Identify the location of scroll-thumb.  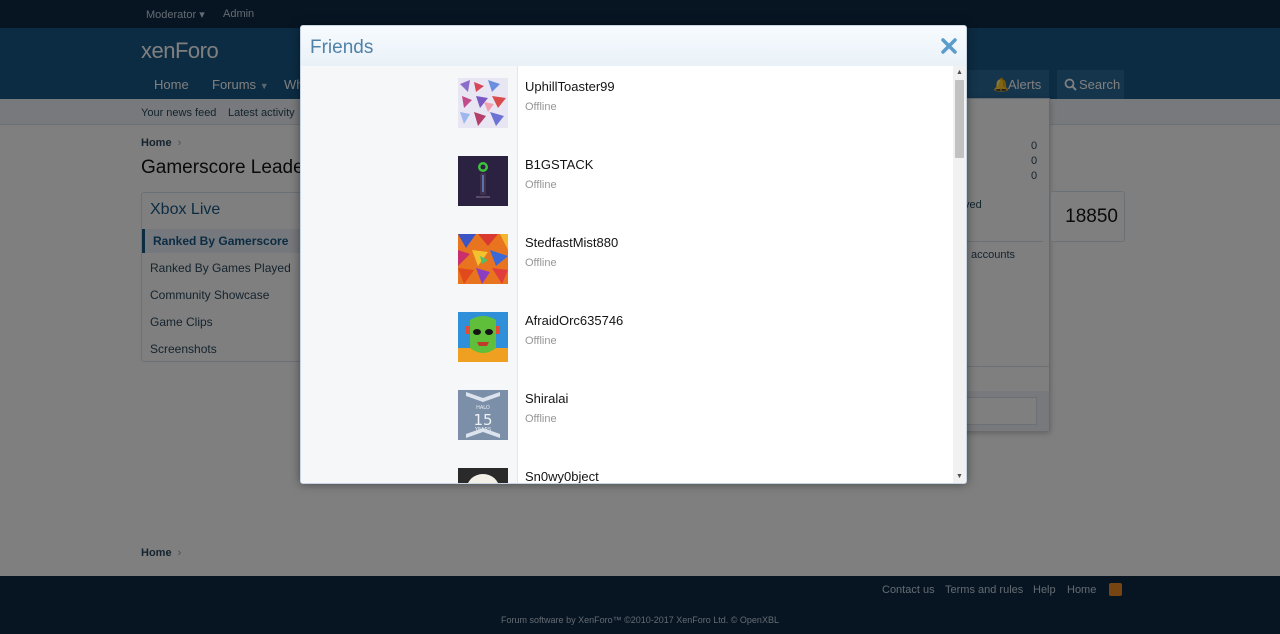
(959, 119).